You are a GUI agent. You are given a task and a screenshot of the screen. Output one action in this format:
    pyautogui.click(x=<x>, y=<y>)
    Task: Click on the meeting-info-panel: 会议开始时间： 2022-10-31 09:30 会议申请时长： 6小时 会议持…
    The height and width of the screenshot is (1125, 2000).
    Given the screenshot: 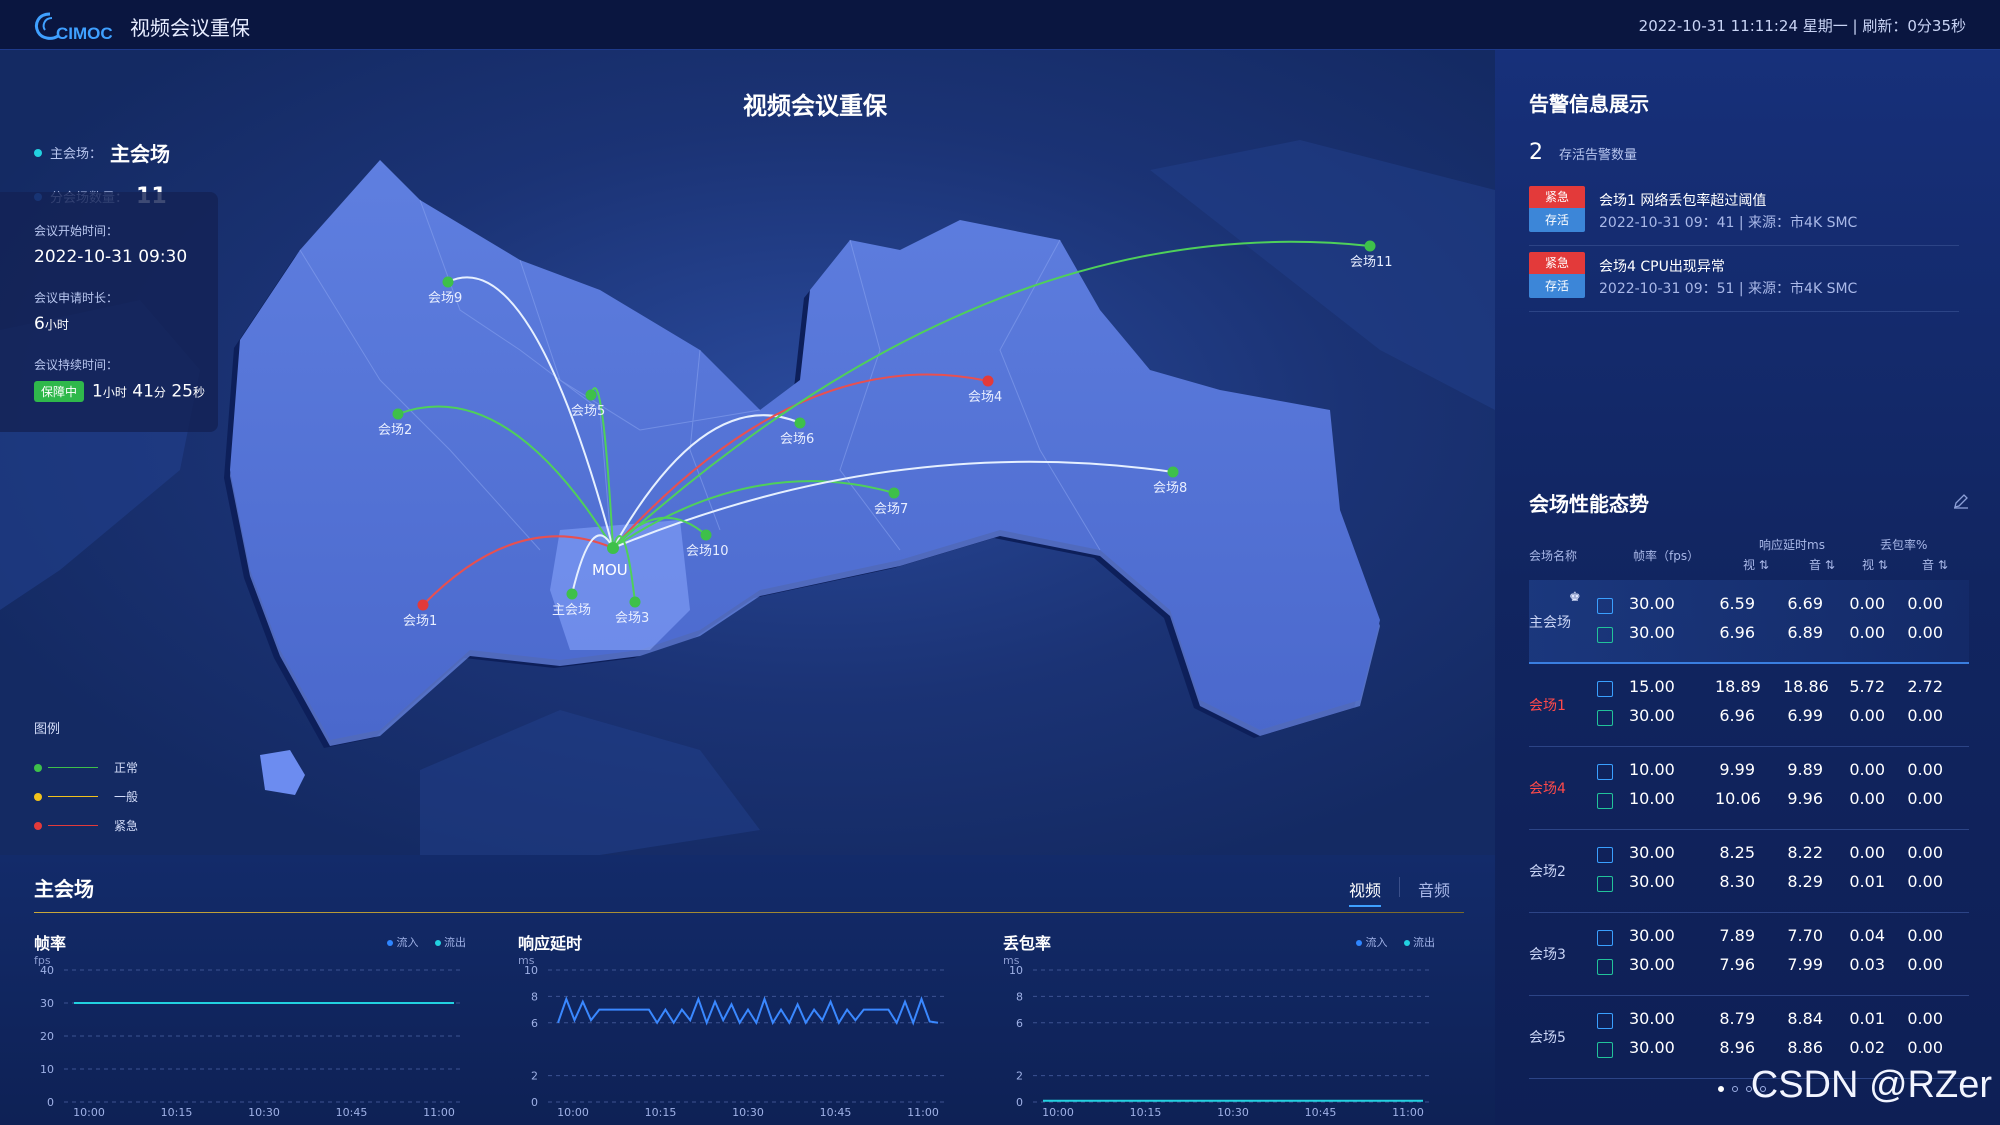 What is the action you would take?
    pyautogui.click(x=109, y=312)
    